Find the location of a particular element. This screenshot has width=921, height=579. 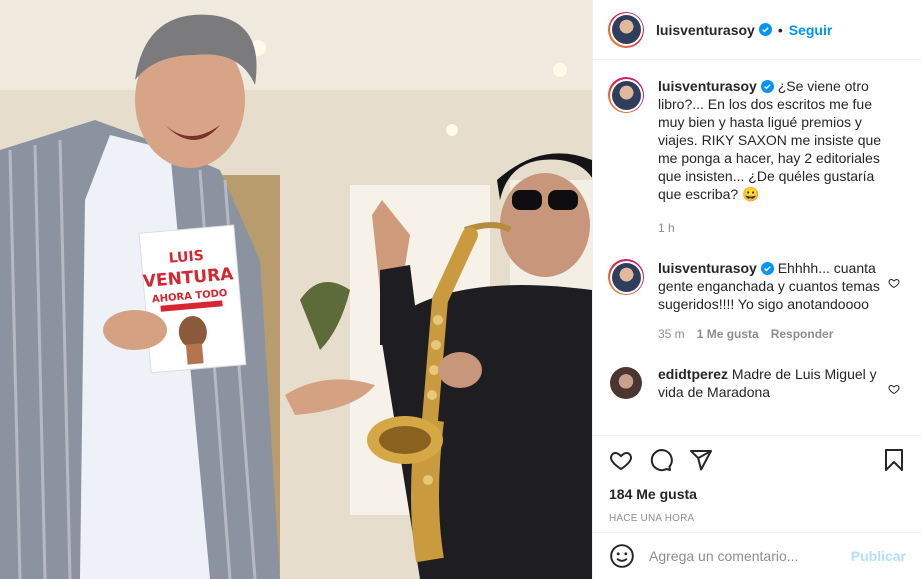

post-actions: 184 Me gusta HACE UNA HORA is located at coordinates (757, 479).